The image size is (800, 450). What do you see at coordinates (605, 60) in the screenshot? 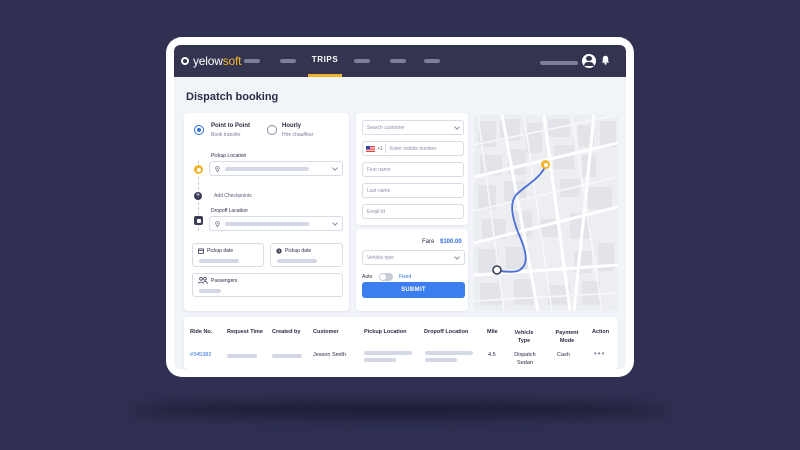
I see `notification-bell-icon` at bounding box center [605, 60].